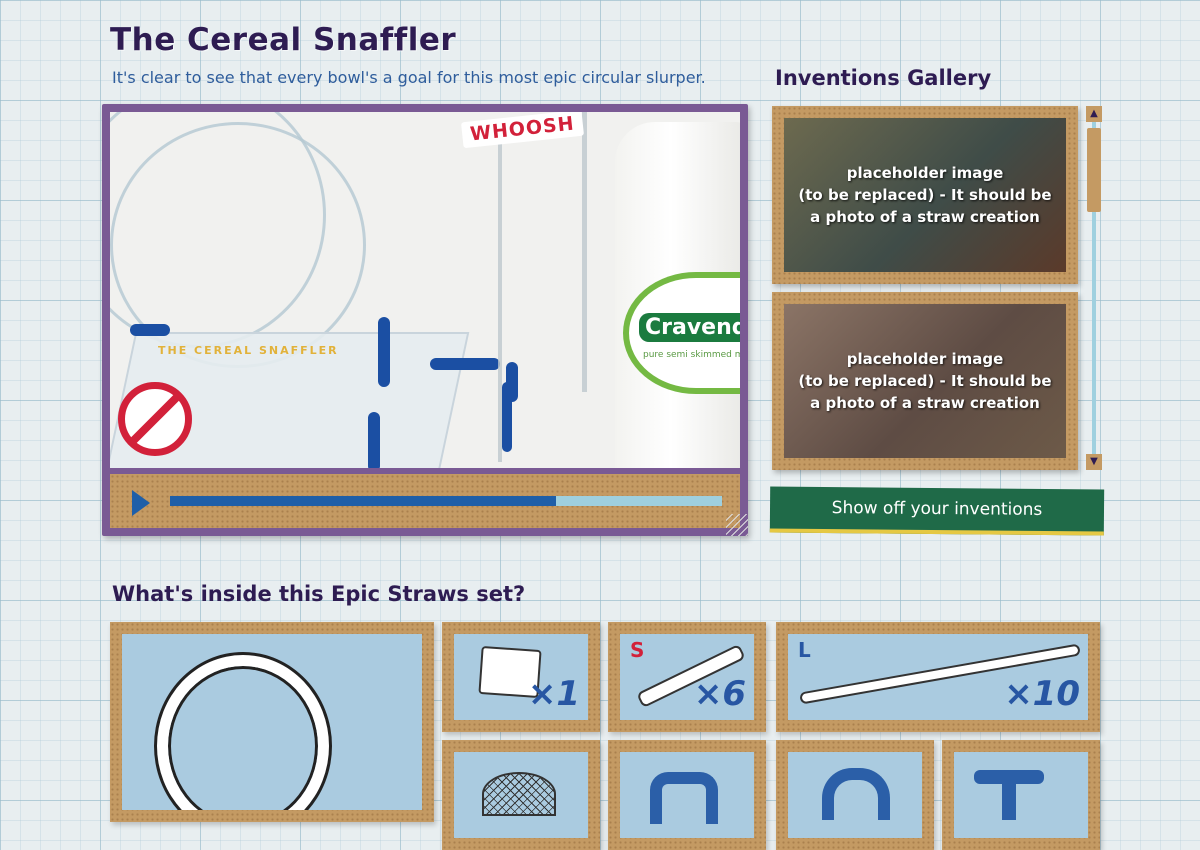 The height and width of the screenshot is (850, 1200). What do you see at coordinates (737, 525) in the screenshot?
I see `resize-handle-icon` at bounding box center [737, 525].